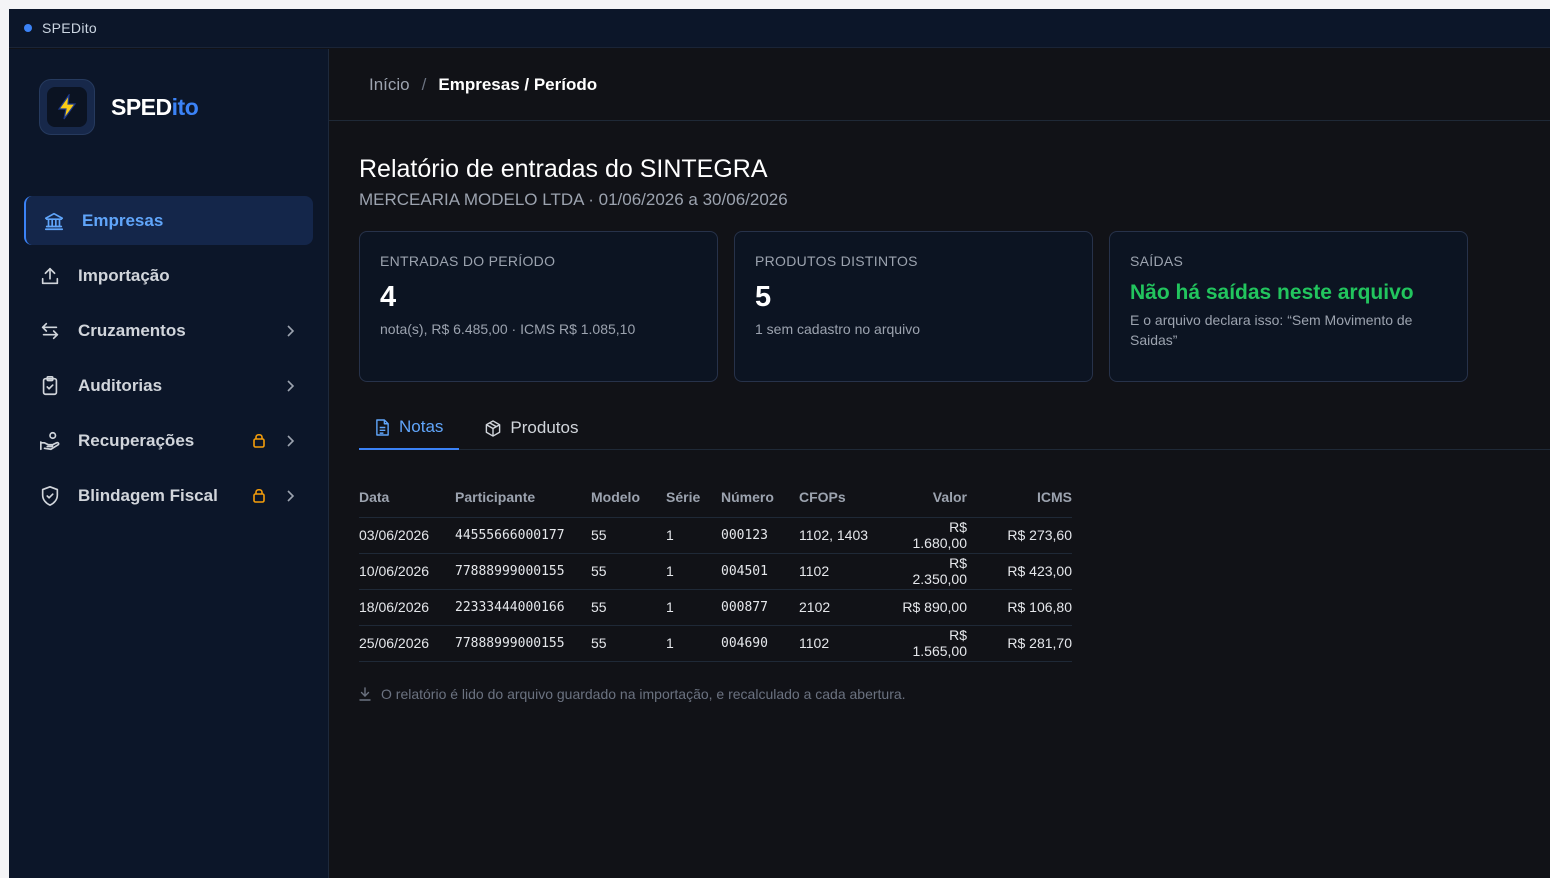 This screenshot has height=878, width=1550. I want to click on cell-numero: 004501, so click(760, 571).